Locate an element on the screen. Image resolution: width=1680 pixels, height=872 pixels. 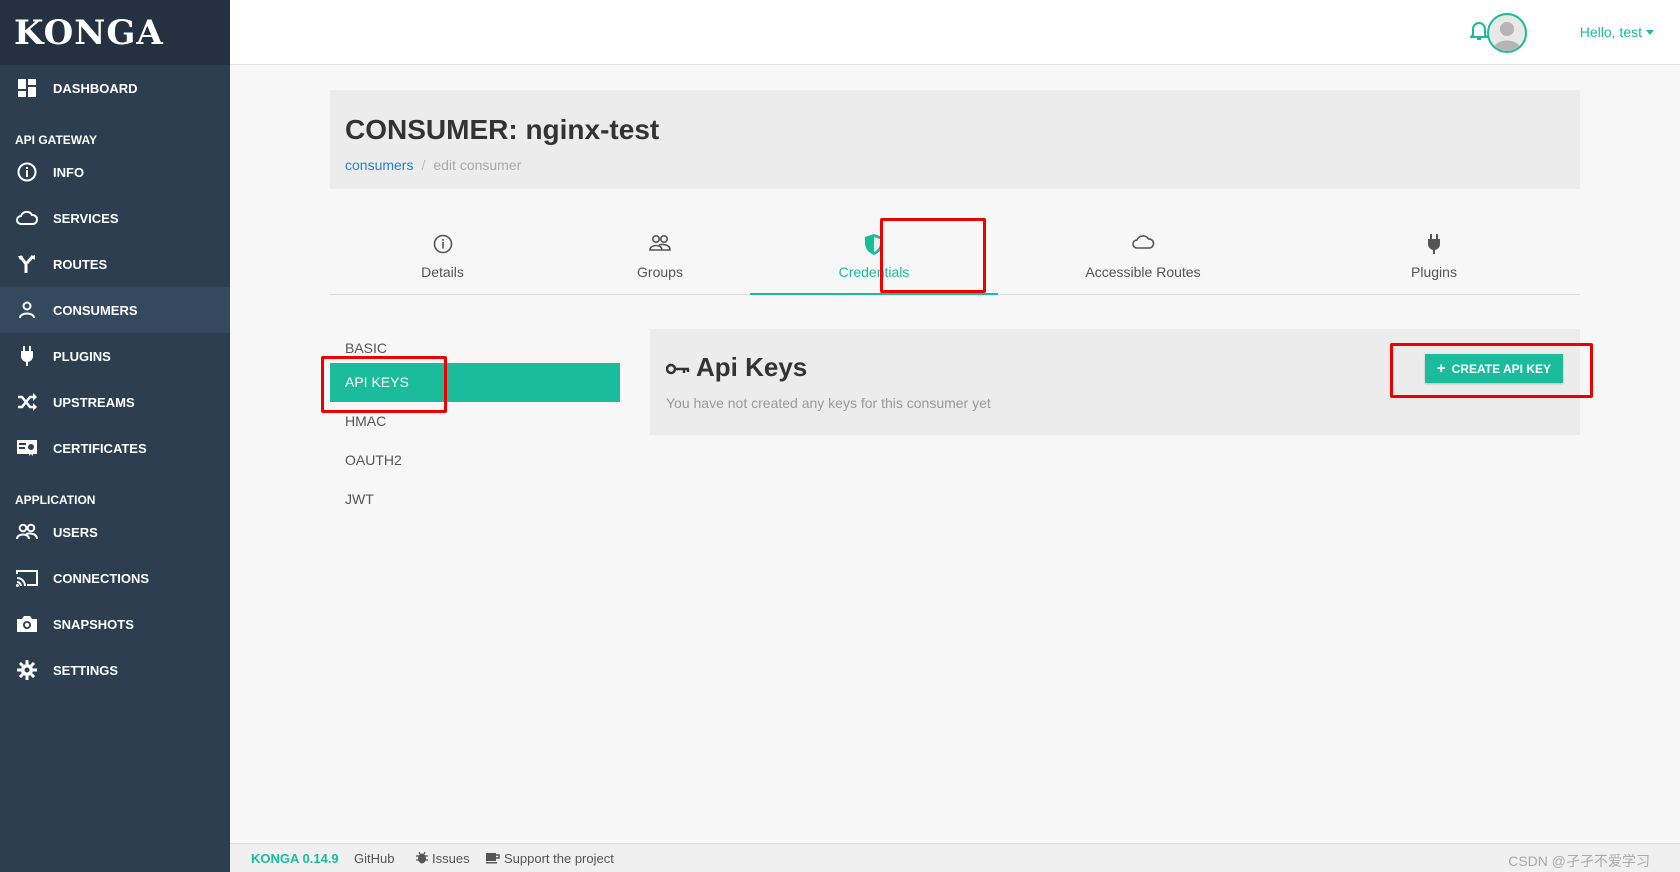
sidebar-item-services: SERVICES is located at coordinates (115, 218).